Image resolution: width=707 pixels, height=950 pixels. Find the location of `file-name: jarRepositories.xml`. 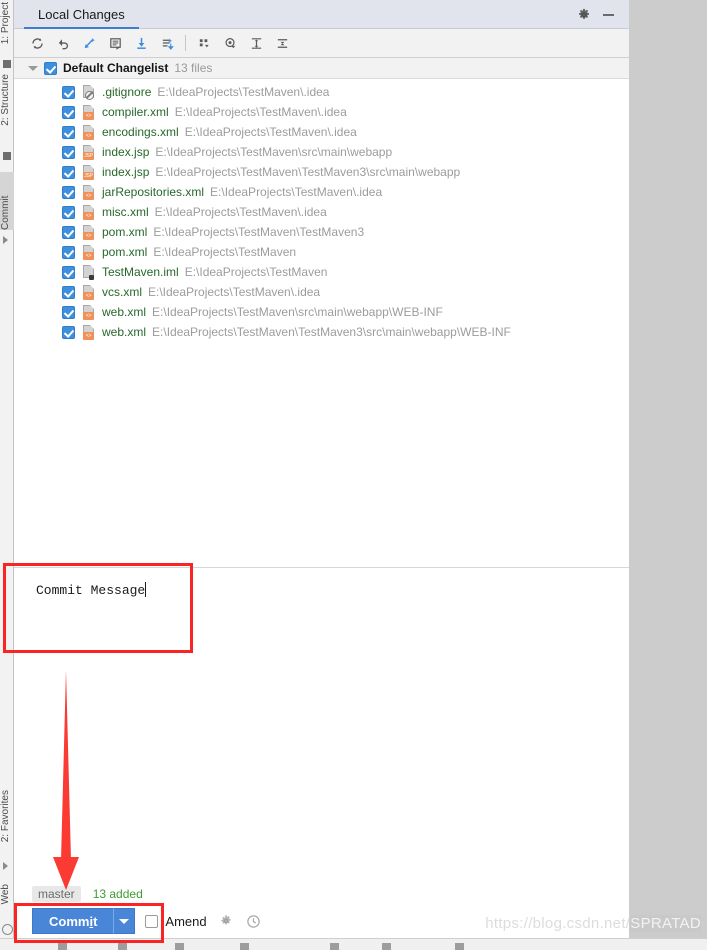

file-name: jarRepositories.xml is located at coordinates (153, 192).